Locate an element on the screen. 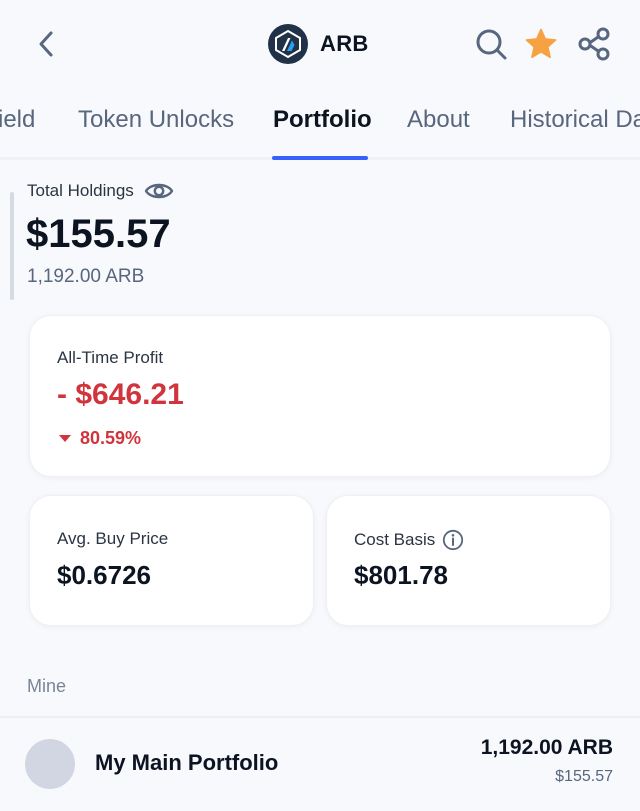 The height and width of the screenshot is (811, 640). total-holdings-amount: 1,192.00 ARB is located at coordinates (86, 276).